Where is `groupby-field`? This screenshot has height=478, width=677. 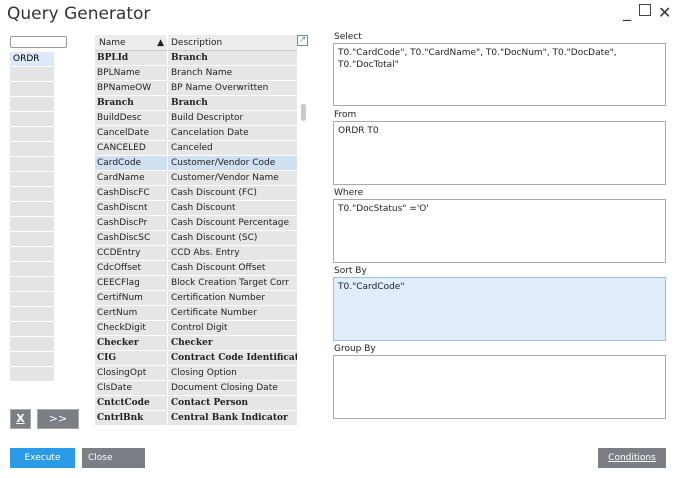
groupby-field is located at coordinates (499, 387).